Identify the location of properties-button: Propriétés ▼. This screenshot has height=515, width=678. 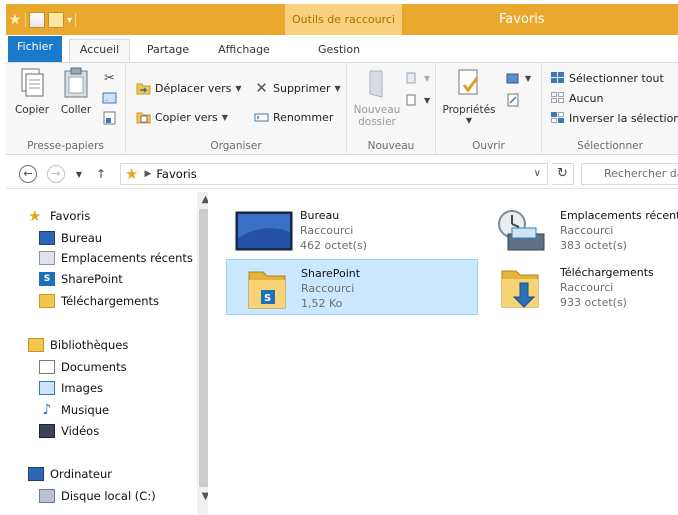
(469, 96).